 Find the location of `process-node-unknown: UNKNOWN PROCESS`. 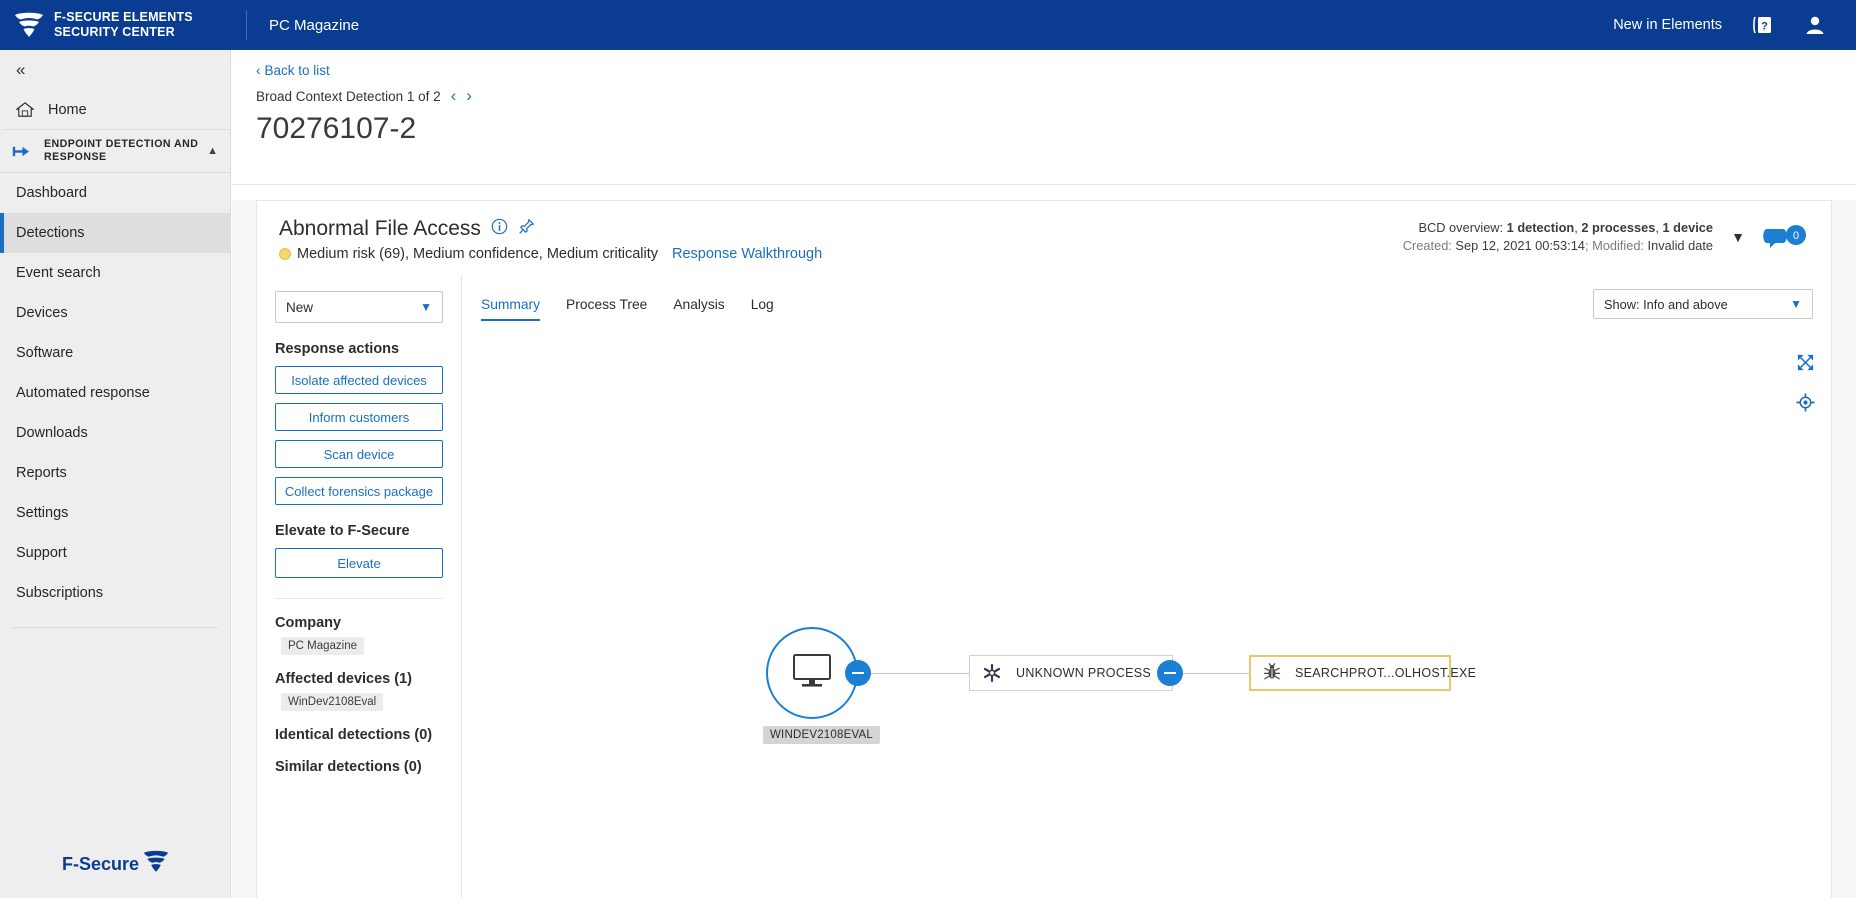

process-node-unknown: UNKNOWN PROCESS is located at coordinates (1071, 673).